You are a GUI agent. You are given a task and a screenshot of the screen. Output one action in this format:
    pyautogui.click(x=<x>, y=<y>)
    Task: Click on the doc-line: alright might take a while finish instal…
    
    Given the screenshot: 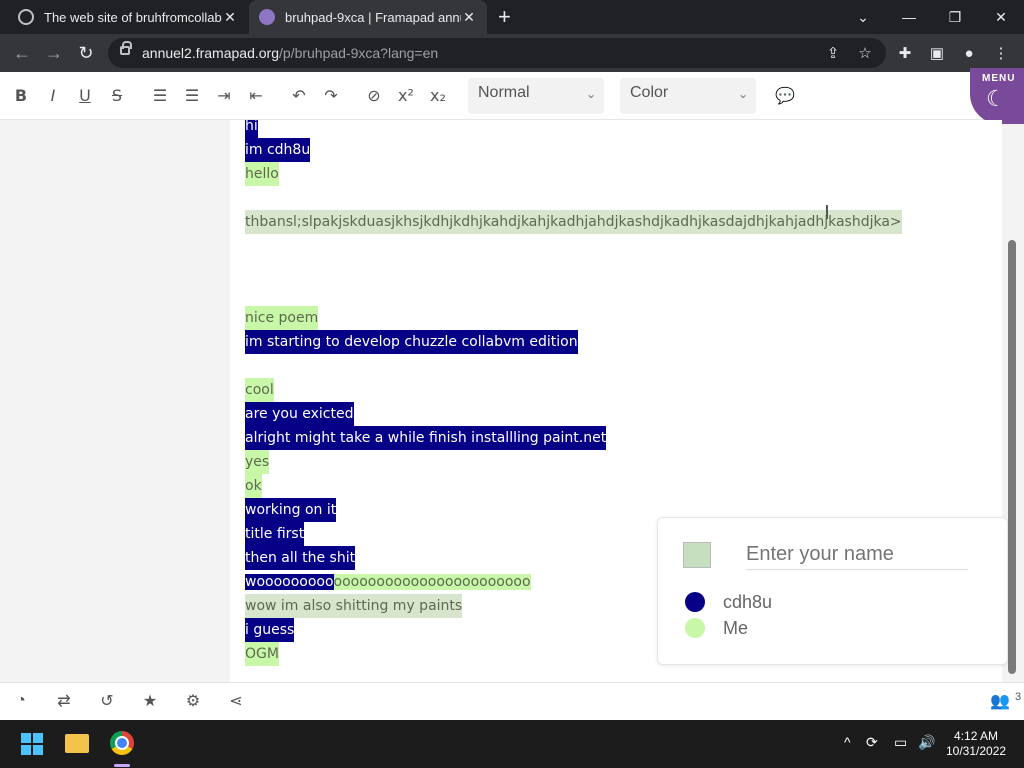 What is the action you would take?
    pyautogui.click(x=426, y=438)
    